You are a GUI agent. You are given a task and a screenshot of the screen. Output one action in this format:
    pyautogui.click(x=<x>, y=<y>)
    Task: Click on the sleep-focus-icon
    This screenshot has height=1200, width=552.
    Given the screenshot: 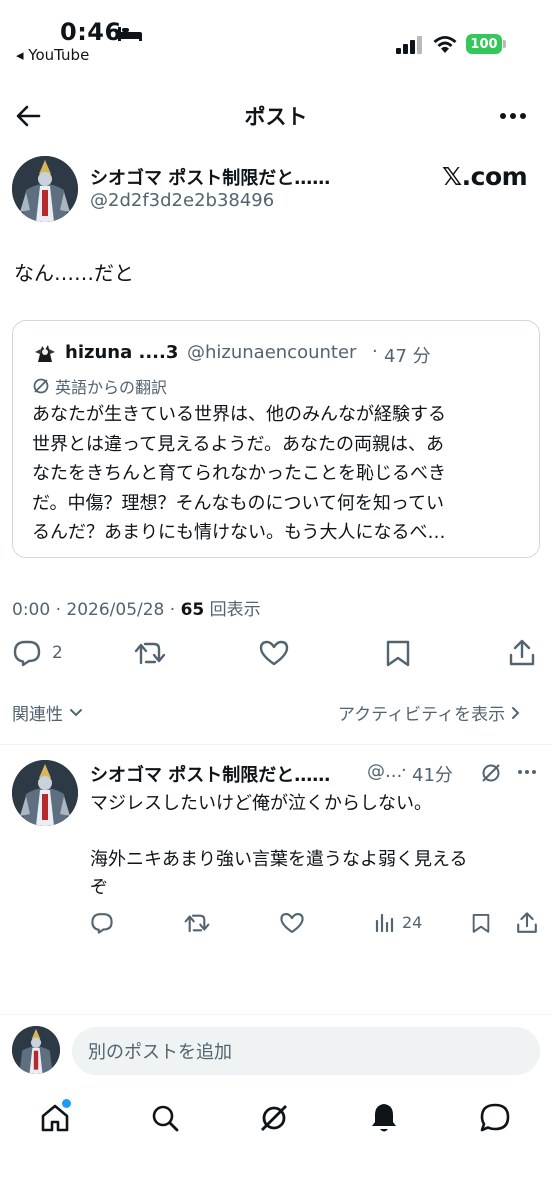 What is the action you would take?
    pyautogui.click(x=130, y=34)
    